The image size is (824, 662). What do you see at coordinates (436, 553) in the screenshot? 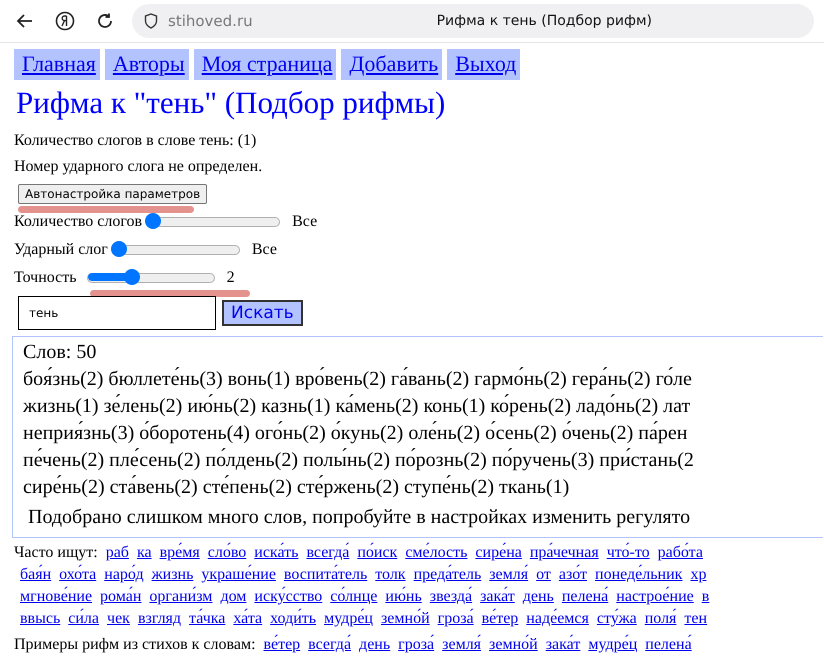
I see `word-link: сме́лость` at bounding box center [436, 553].